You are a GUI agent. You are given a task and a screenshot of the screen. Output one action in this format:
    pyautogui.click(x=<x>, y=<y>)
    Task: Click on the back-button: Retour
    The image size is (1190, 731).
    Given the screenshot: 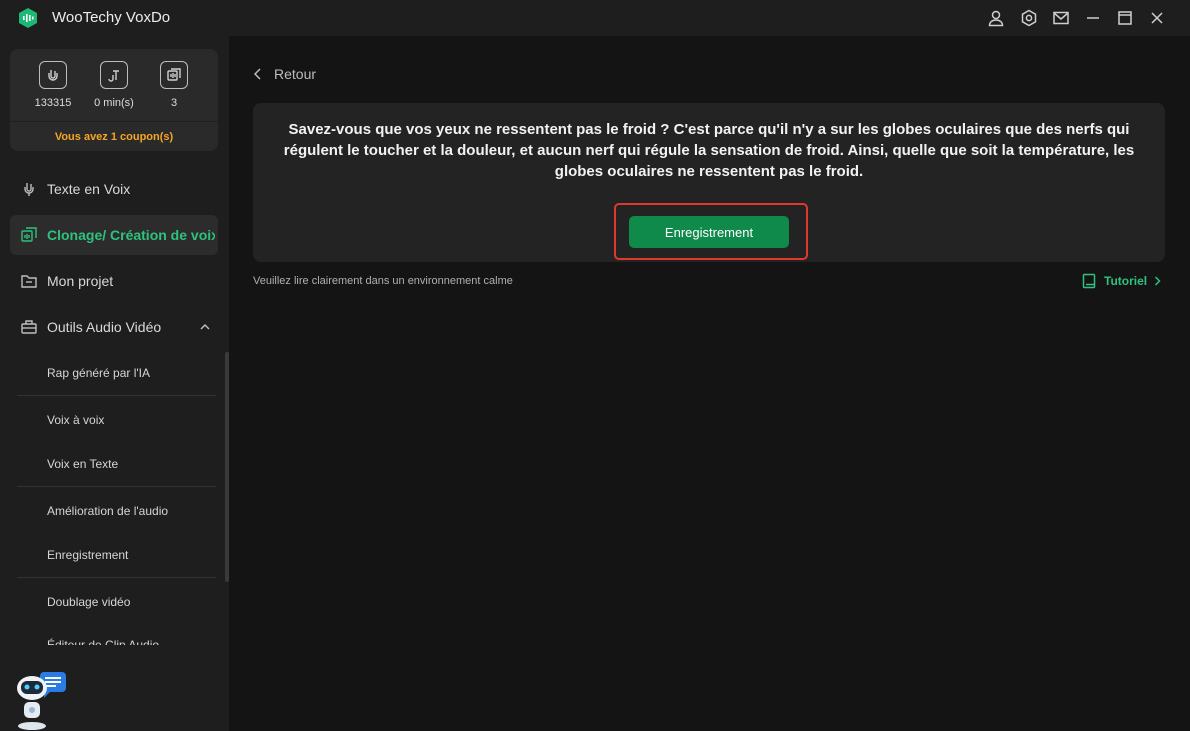 What is the action you would take?
    pyautogui.click(x=284, y=74)
    